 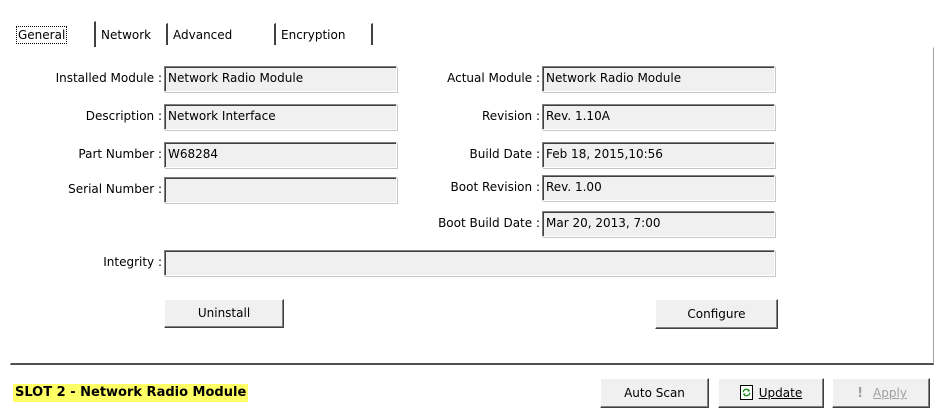 I want to click on uninstall-button-label: Uninstall, so click(x=224, y=313).